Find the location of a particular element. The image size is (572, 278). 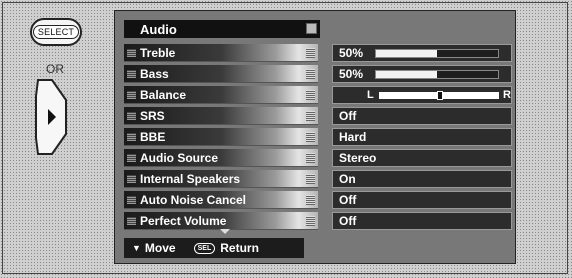

select-button-label: SELECT is located at coordinates (56, 32).